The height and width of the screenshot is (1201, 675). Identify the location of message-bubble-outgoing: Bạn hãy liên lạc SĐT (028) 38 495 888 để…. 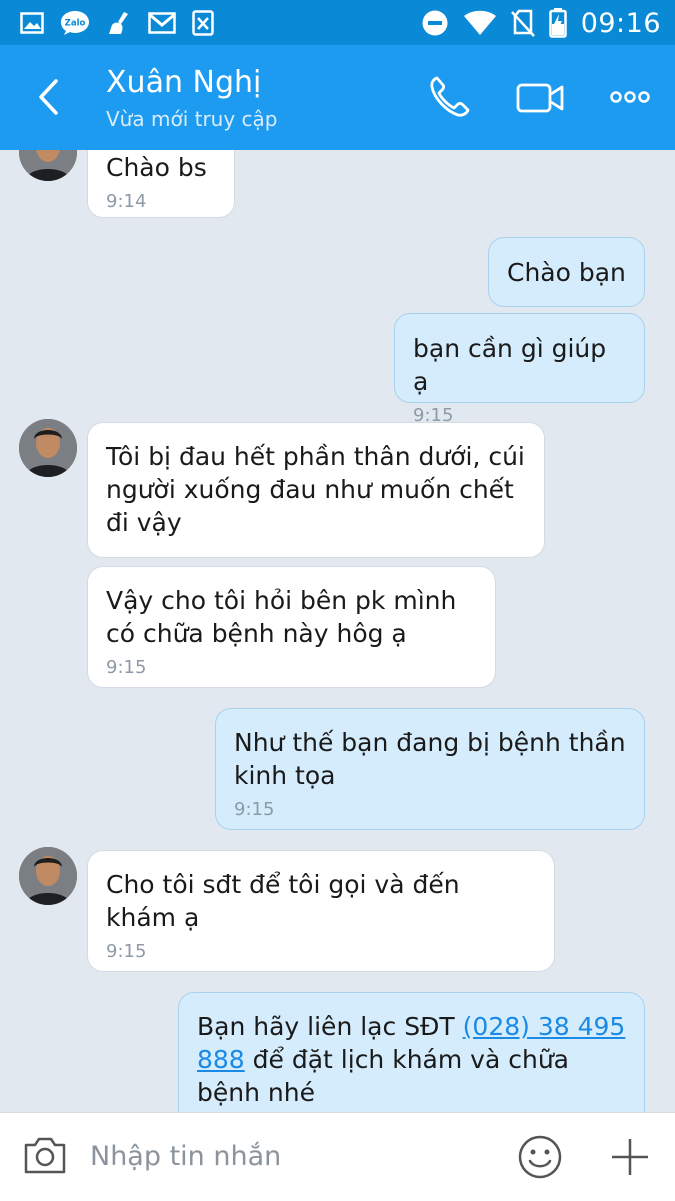
(411, 1052).